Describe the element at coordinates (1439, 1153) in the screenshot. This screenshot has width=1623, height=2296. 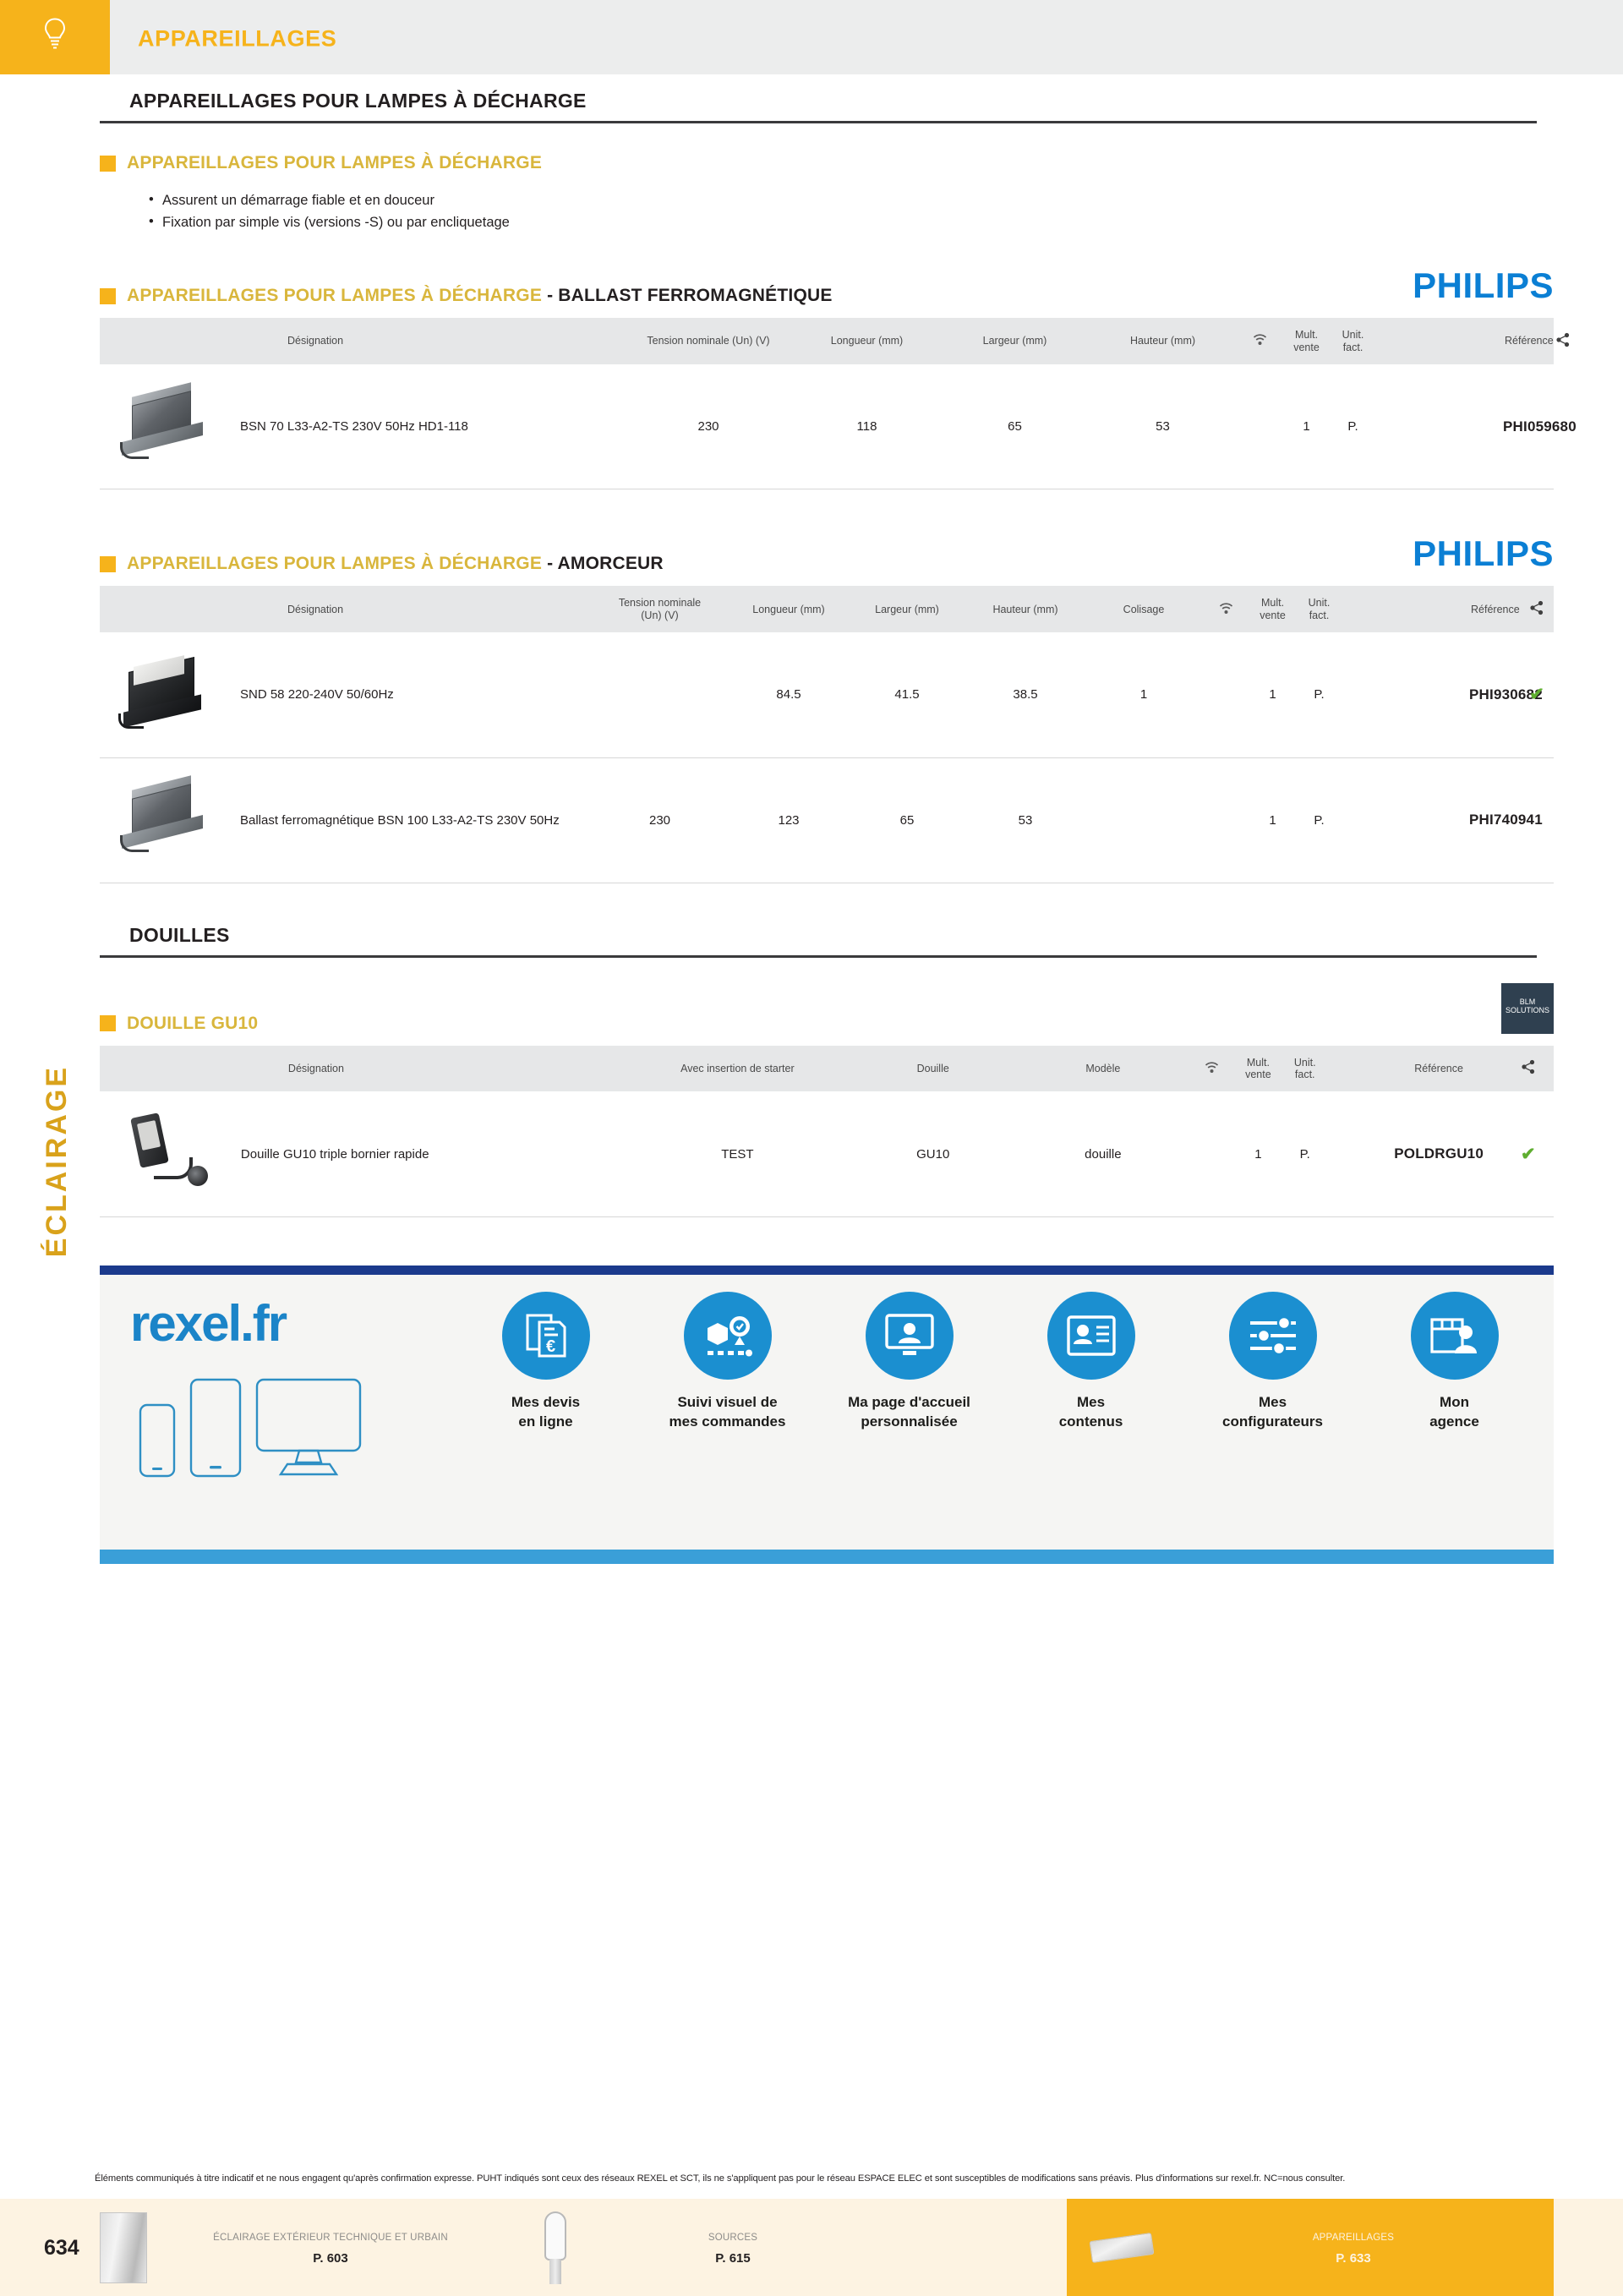
I see `cell-reference: POLDRGU10` at that location.